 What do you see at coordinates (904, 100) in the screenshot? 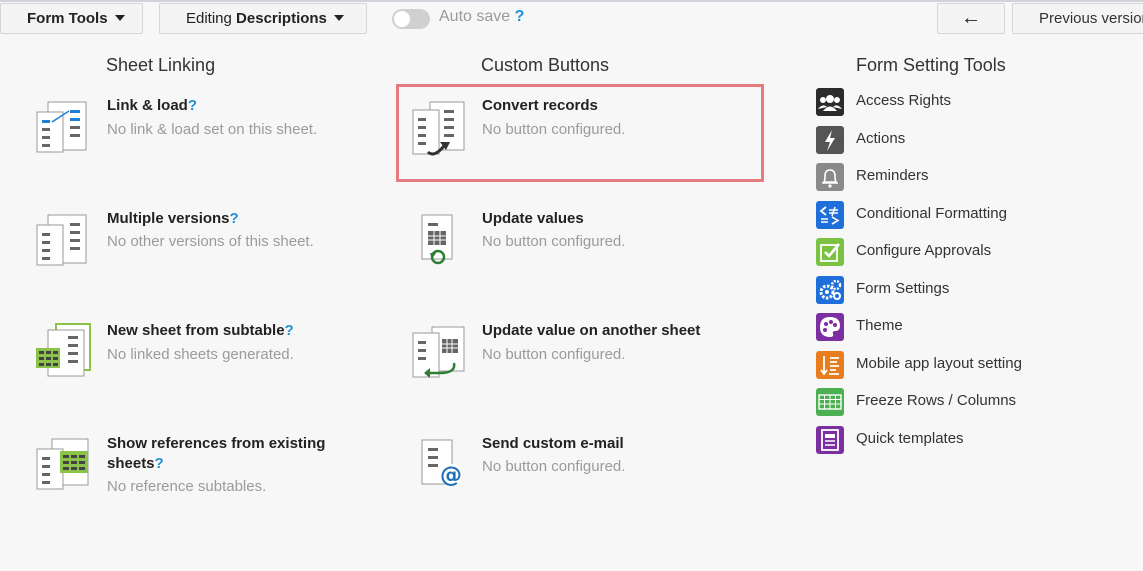
I see `tool-label: Access Rights` at bounding box center [904, 100].